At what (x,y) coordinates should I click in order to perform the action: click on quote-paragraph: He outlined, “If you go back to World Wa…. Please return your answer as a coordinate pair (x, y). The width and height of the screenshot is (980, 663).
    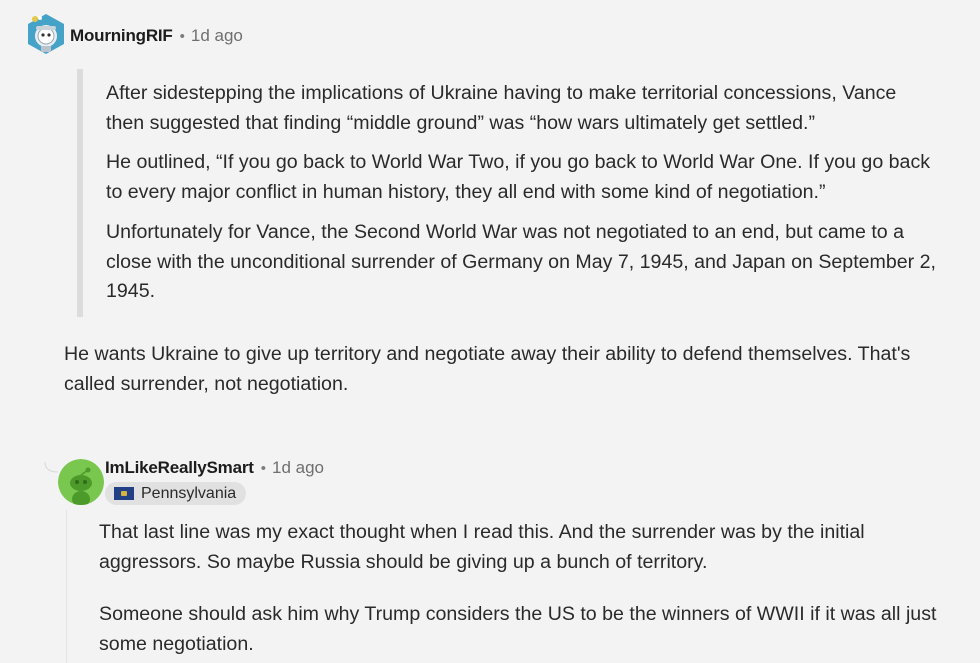
    Looking at the image, I should click on (518, 177).